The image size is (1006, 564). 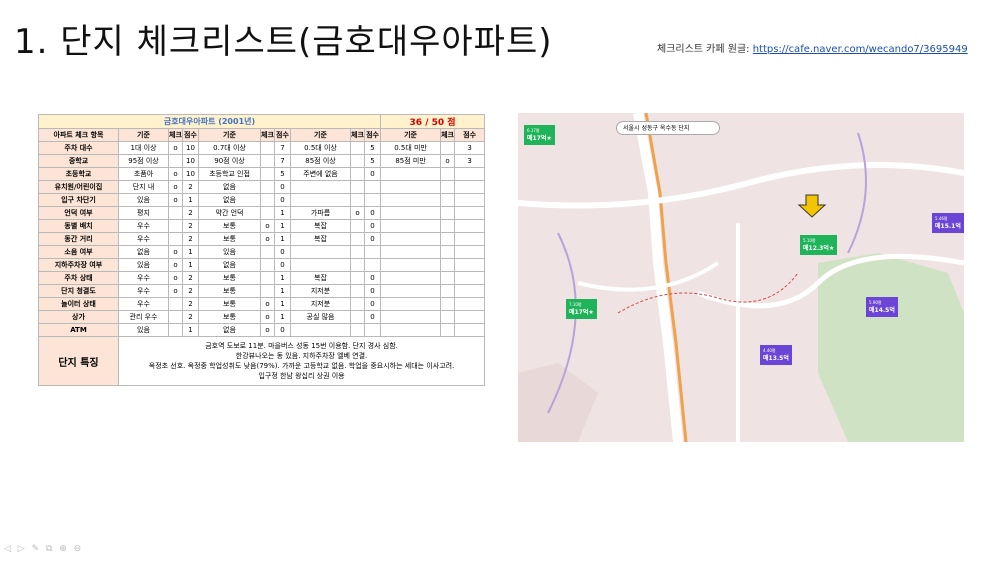 What do you see at coordinates (581, 312) in the screenshot?
I see `pin-price: 매17억★` at bounding box center [581, 312].